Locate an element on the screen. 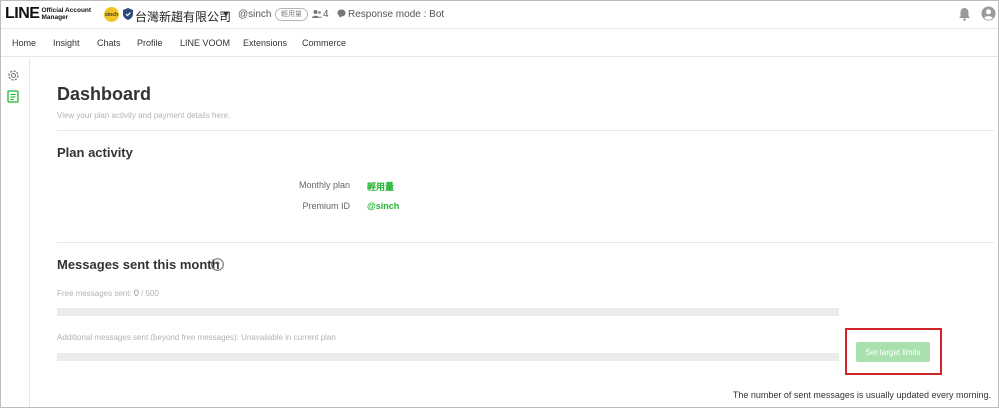 This screenshot has height=408, width=999. free-messages-total: / 500 is located at coordinates (148, 293).